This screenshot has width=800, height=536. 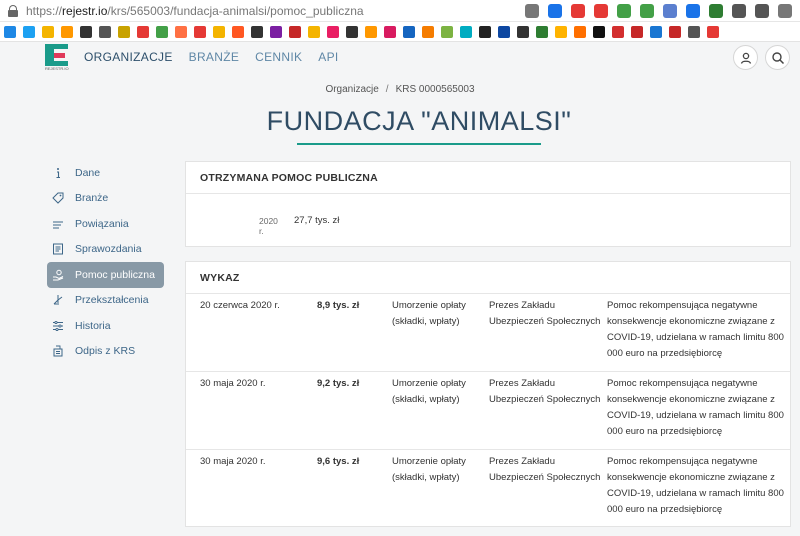 What do you see at coordinates (105, 352) in the screenshot?
I see `sidebar-item-odpis-z-krs: Odpis z KRS` at bounding box center [105, 352].